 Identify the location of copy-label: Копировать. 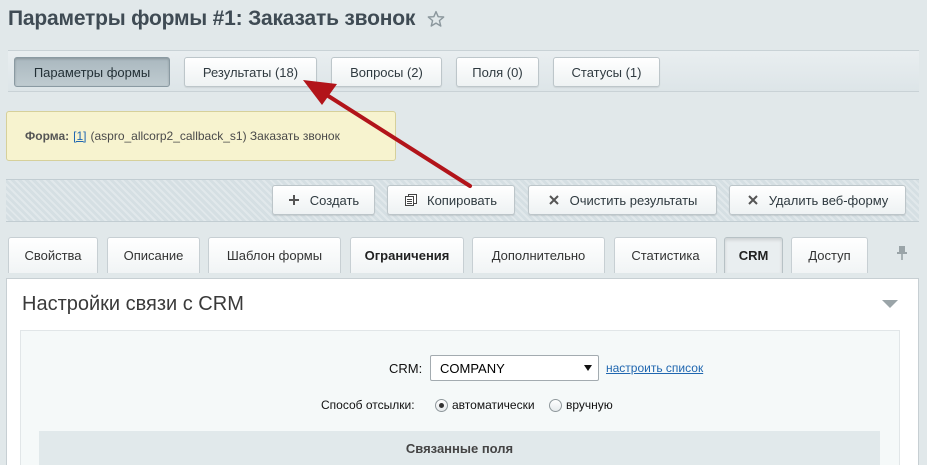
(462, 200).